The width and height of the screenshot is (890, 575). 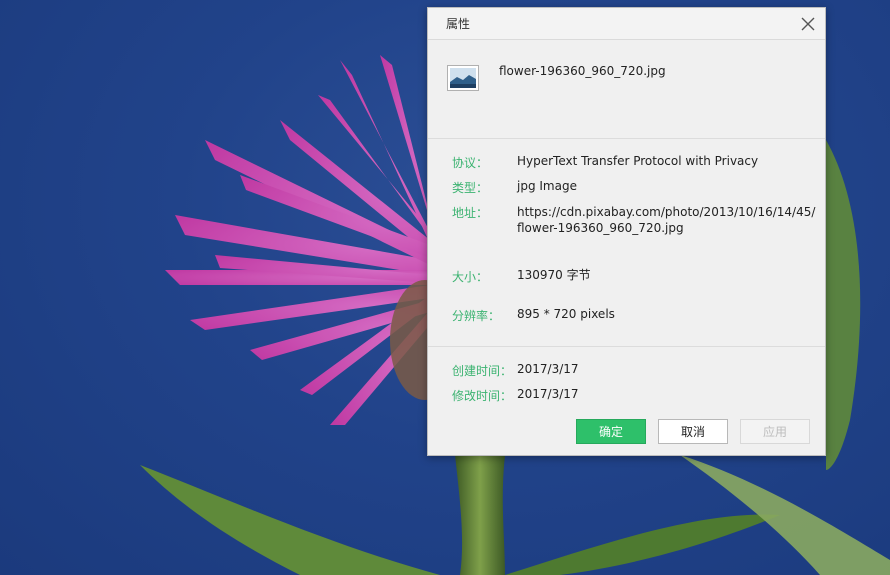 What do you see at coordinates (458, 24) in the screenshot?
I see `dialog-title: 属性` at bounding box center [458, 24].